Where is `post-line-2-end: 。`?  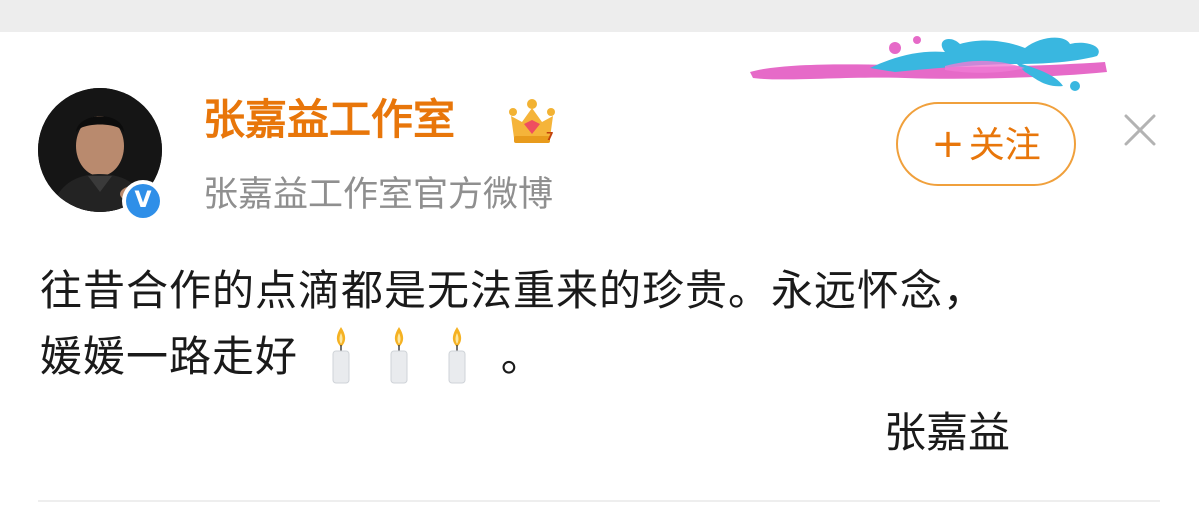
post-line-2-end: 。 is located at coordinates (522, 356).